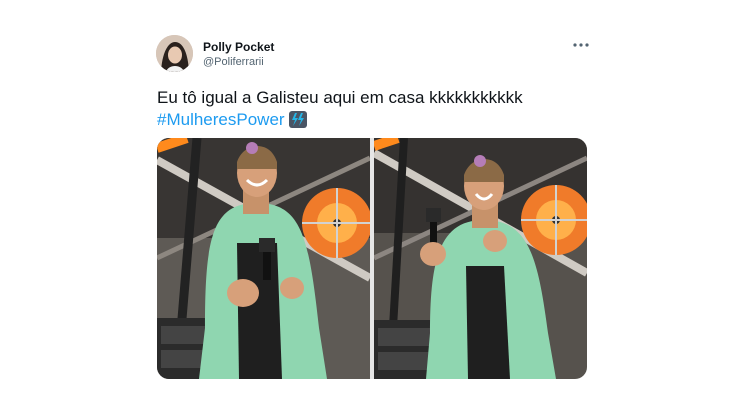  I want to click on more-options-icon, so click(581, 45).